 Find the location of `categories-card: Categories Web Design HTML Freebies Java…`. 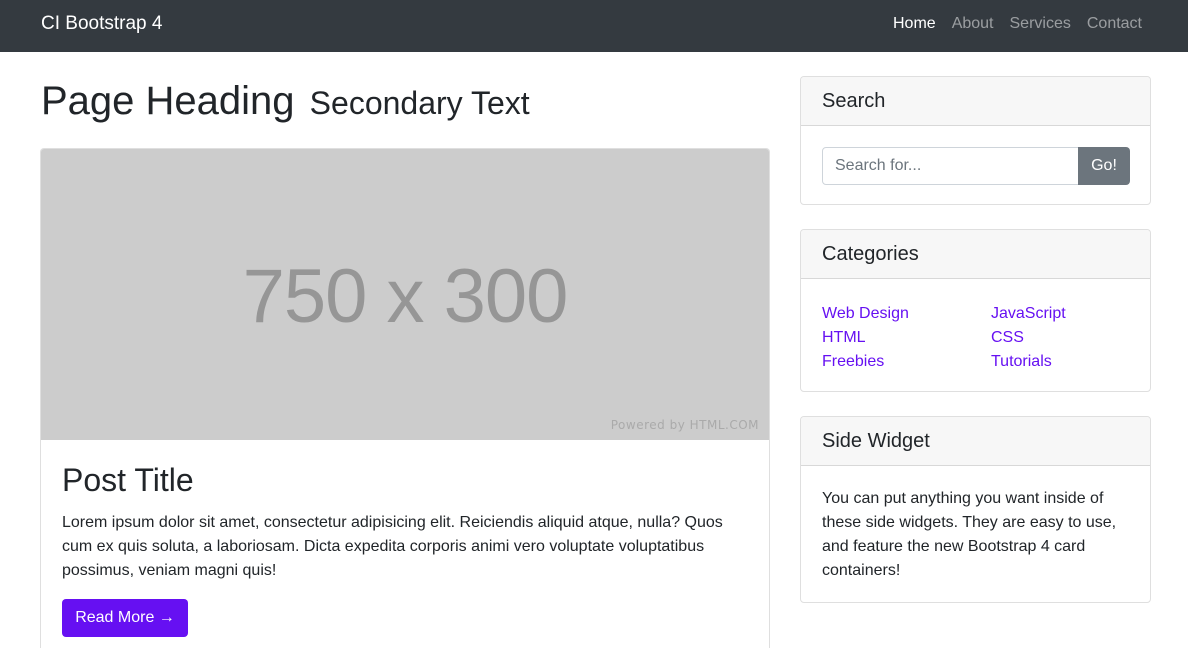

categories-card: Categories Web Design HTML Freebies Java… is located at coordinates (975, 310).